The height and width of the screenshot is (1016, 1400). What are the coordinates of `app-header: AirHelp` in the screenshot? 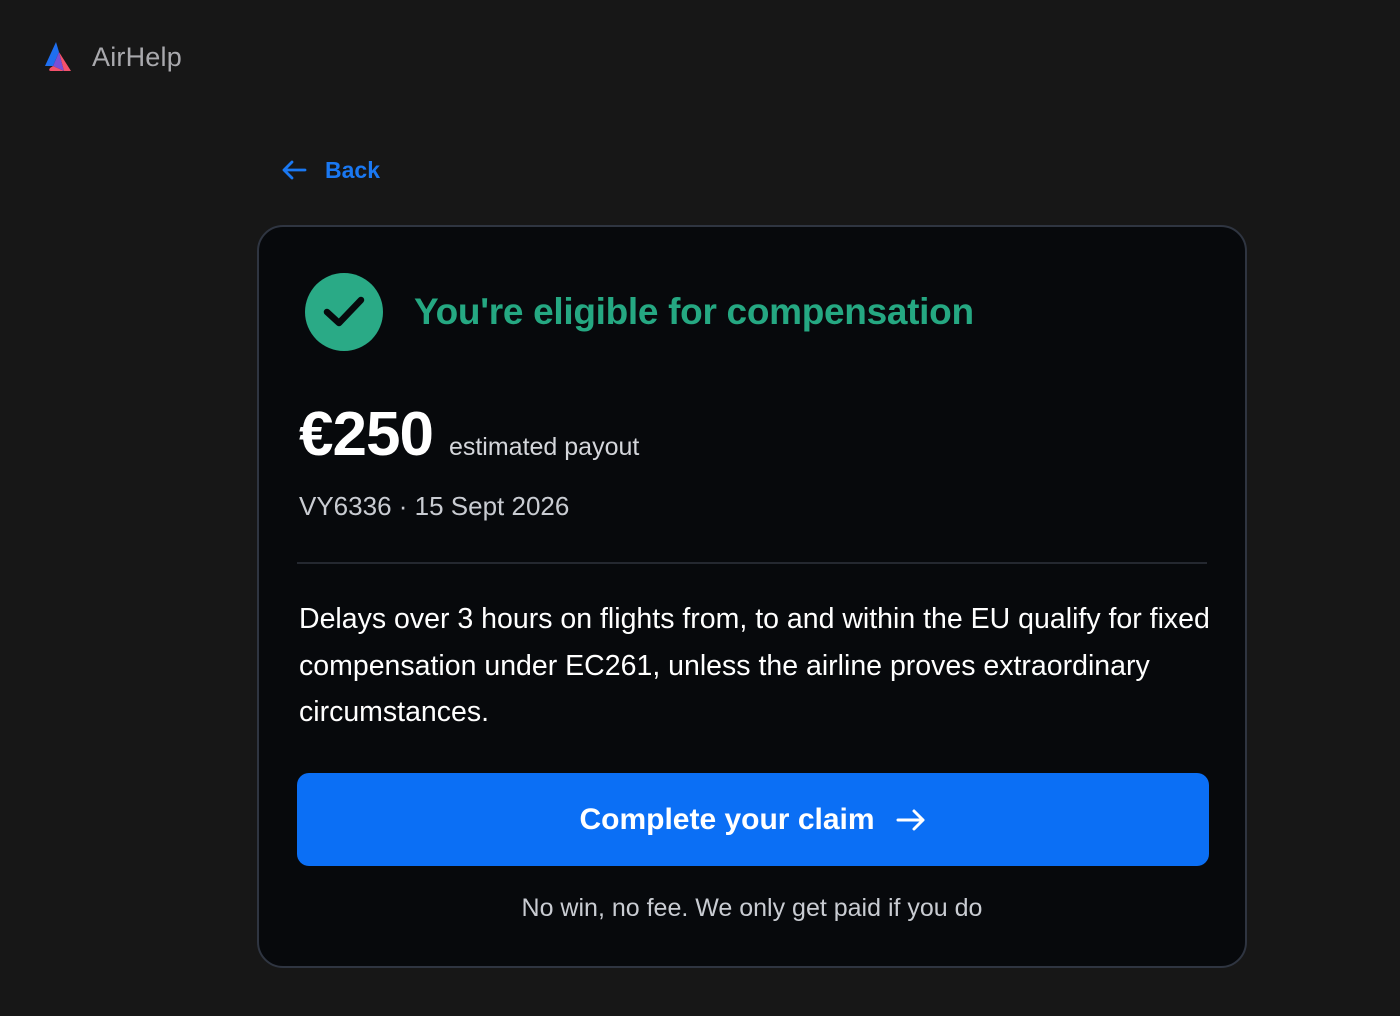 It's located at (112, 57).